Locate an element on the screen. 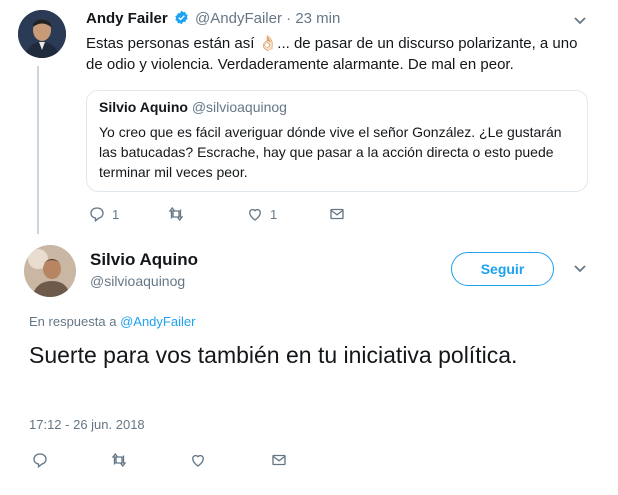 Image resolution: width=618 pixels, height=495 pixels. parent-tweet-header: Andy Failer @AndyFailer · 23 min is located at coordinates (213, 18).